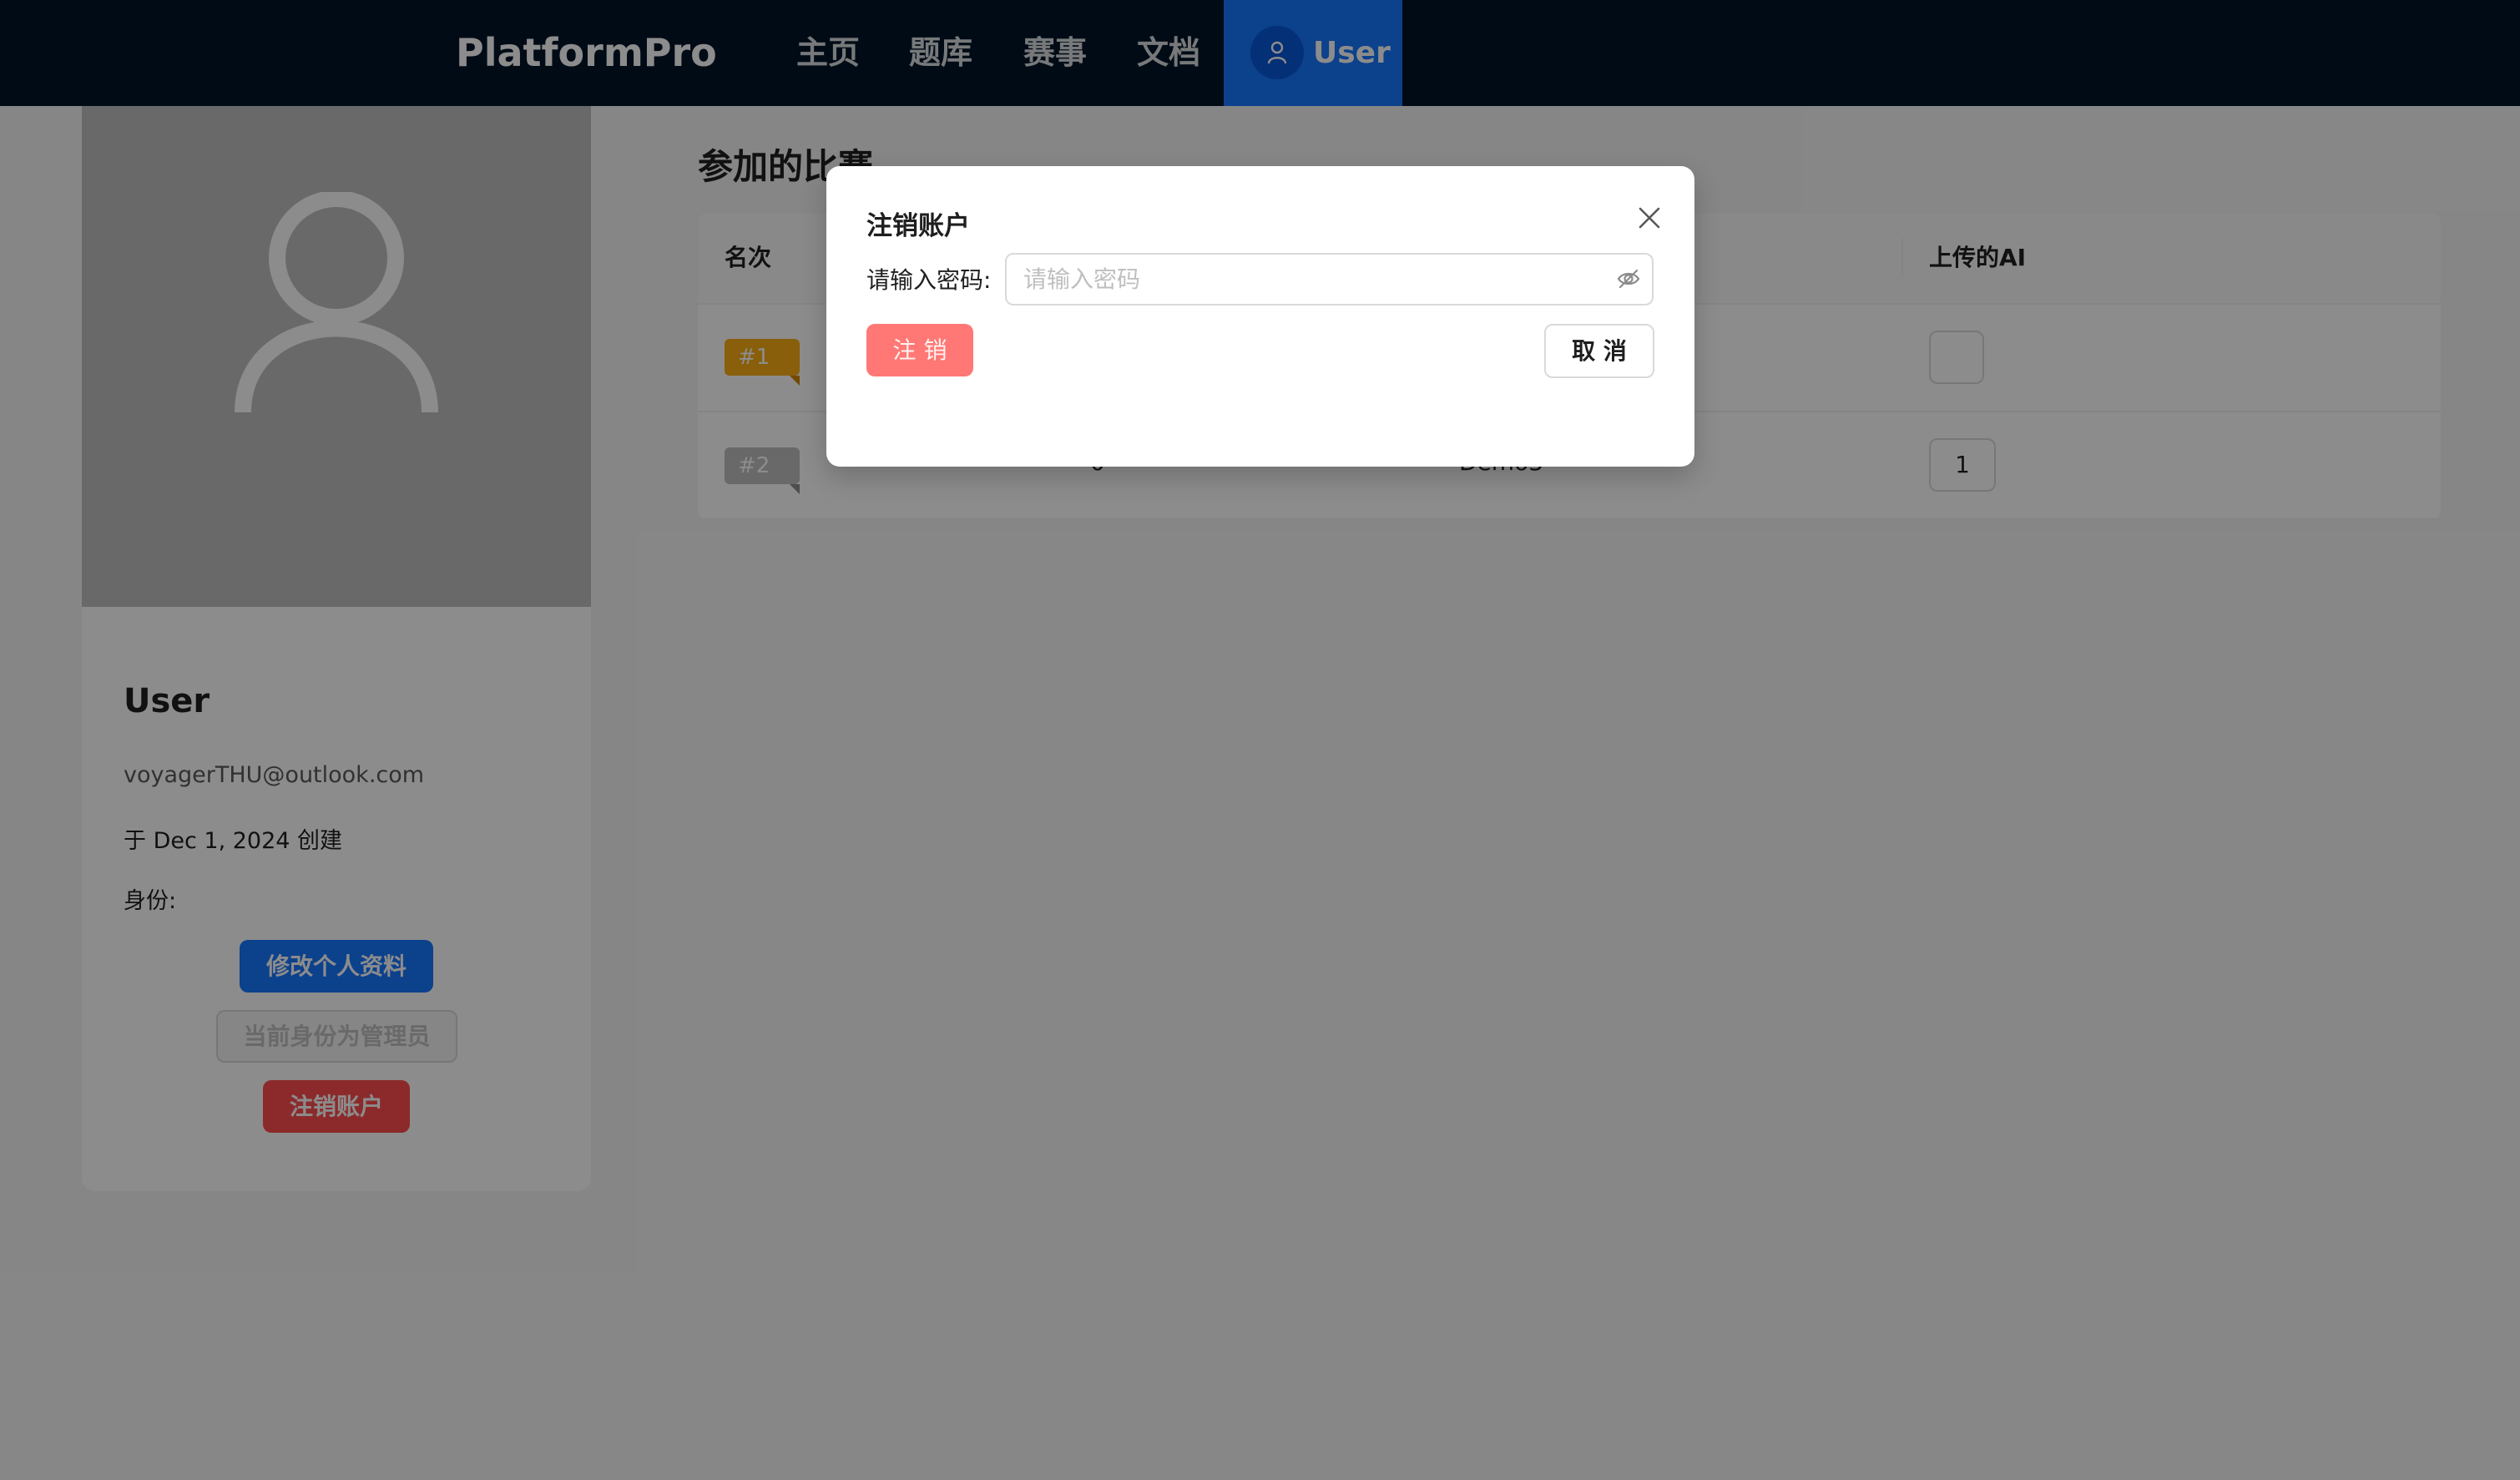  What do you see at coordinates (929, 280) in the screenshot?
I see `password-label: 请输入密码:` at bounding box center [929, 280].